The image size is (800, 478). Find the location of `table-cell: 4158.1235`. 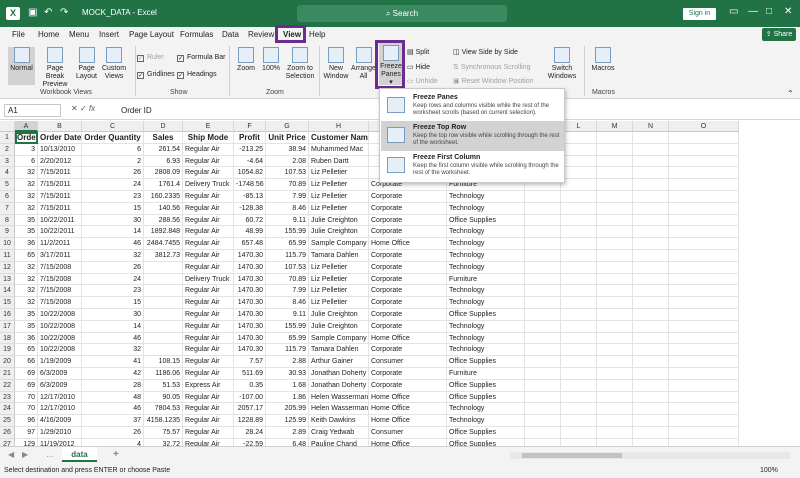

table-cell: 4158.1235 is located at coordinates (163, 421).